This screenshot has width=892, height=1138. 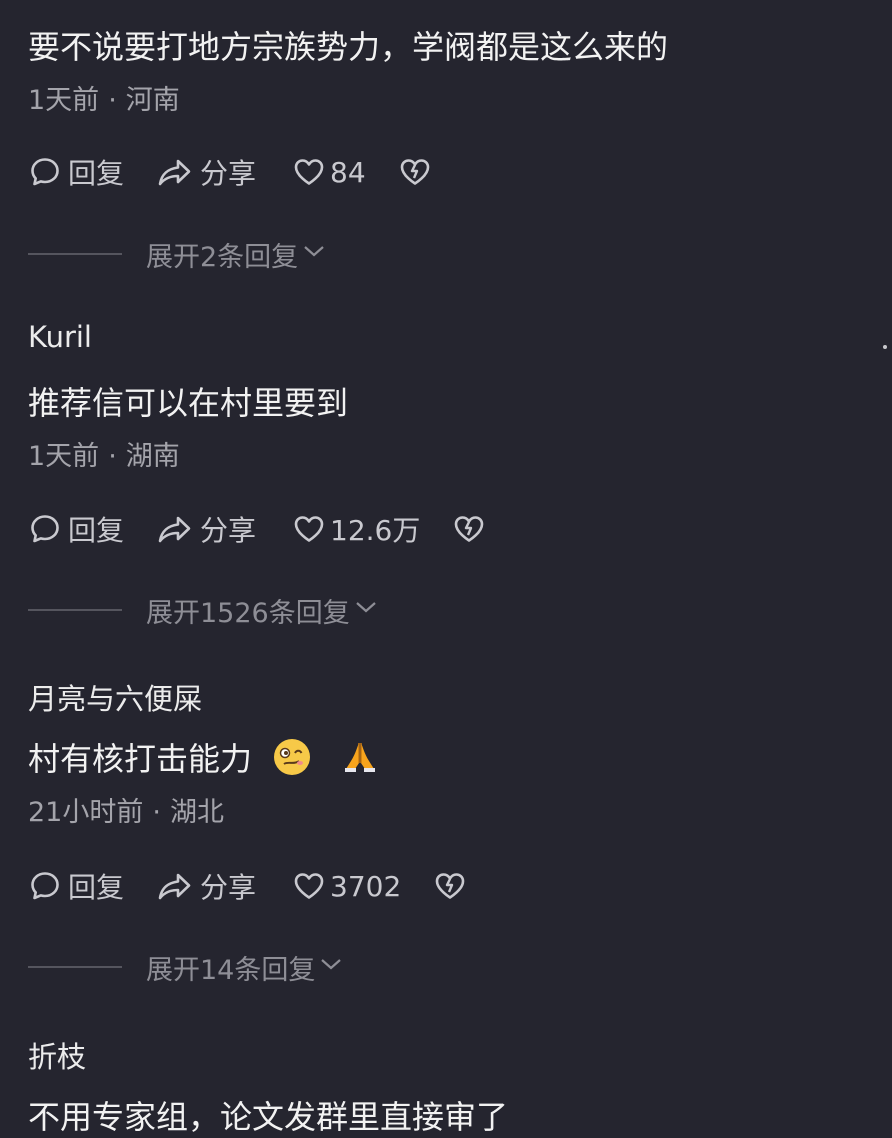 What do you see at coordinates (366, 886) in the screenshot?
I see `like-count: 3702` at bounding box center [366, 886].